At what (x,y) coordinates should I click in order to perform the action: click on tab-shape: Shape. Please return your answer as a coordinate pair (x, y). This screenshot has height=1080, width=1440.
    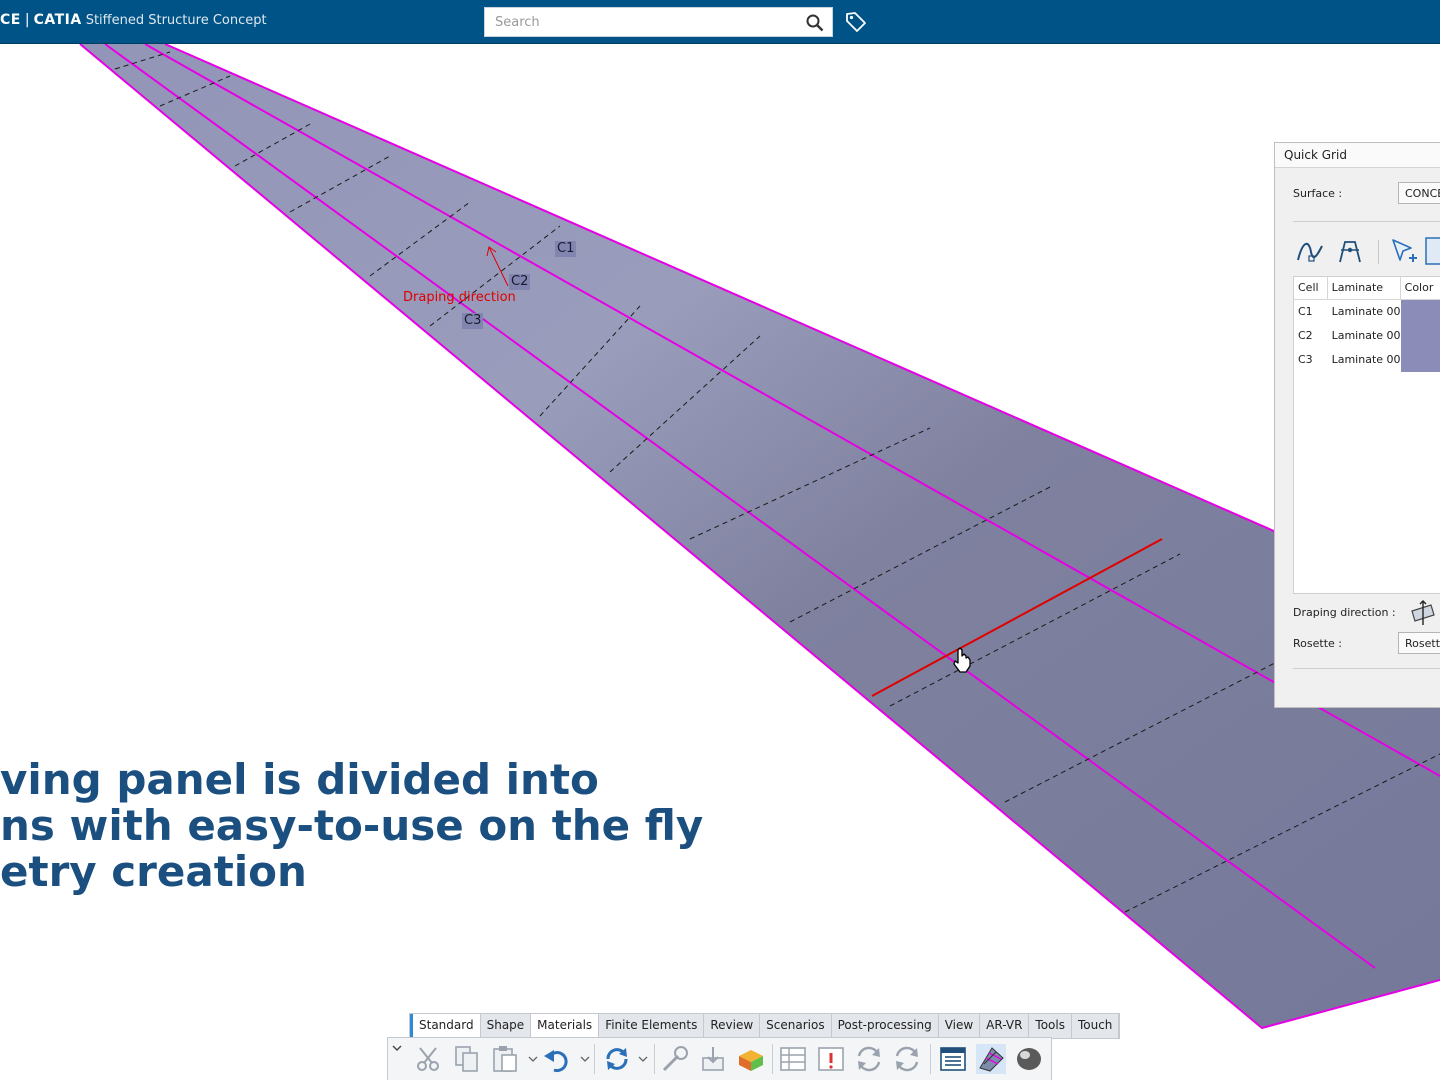
    Looking at the image, I should click on (506, 1026).